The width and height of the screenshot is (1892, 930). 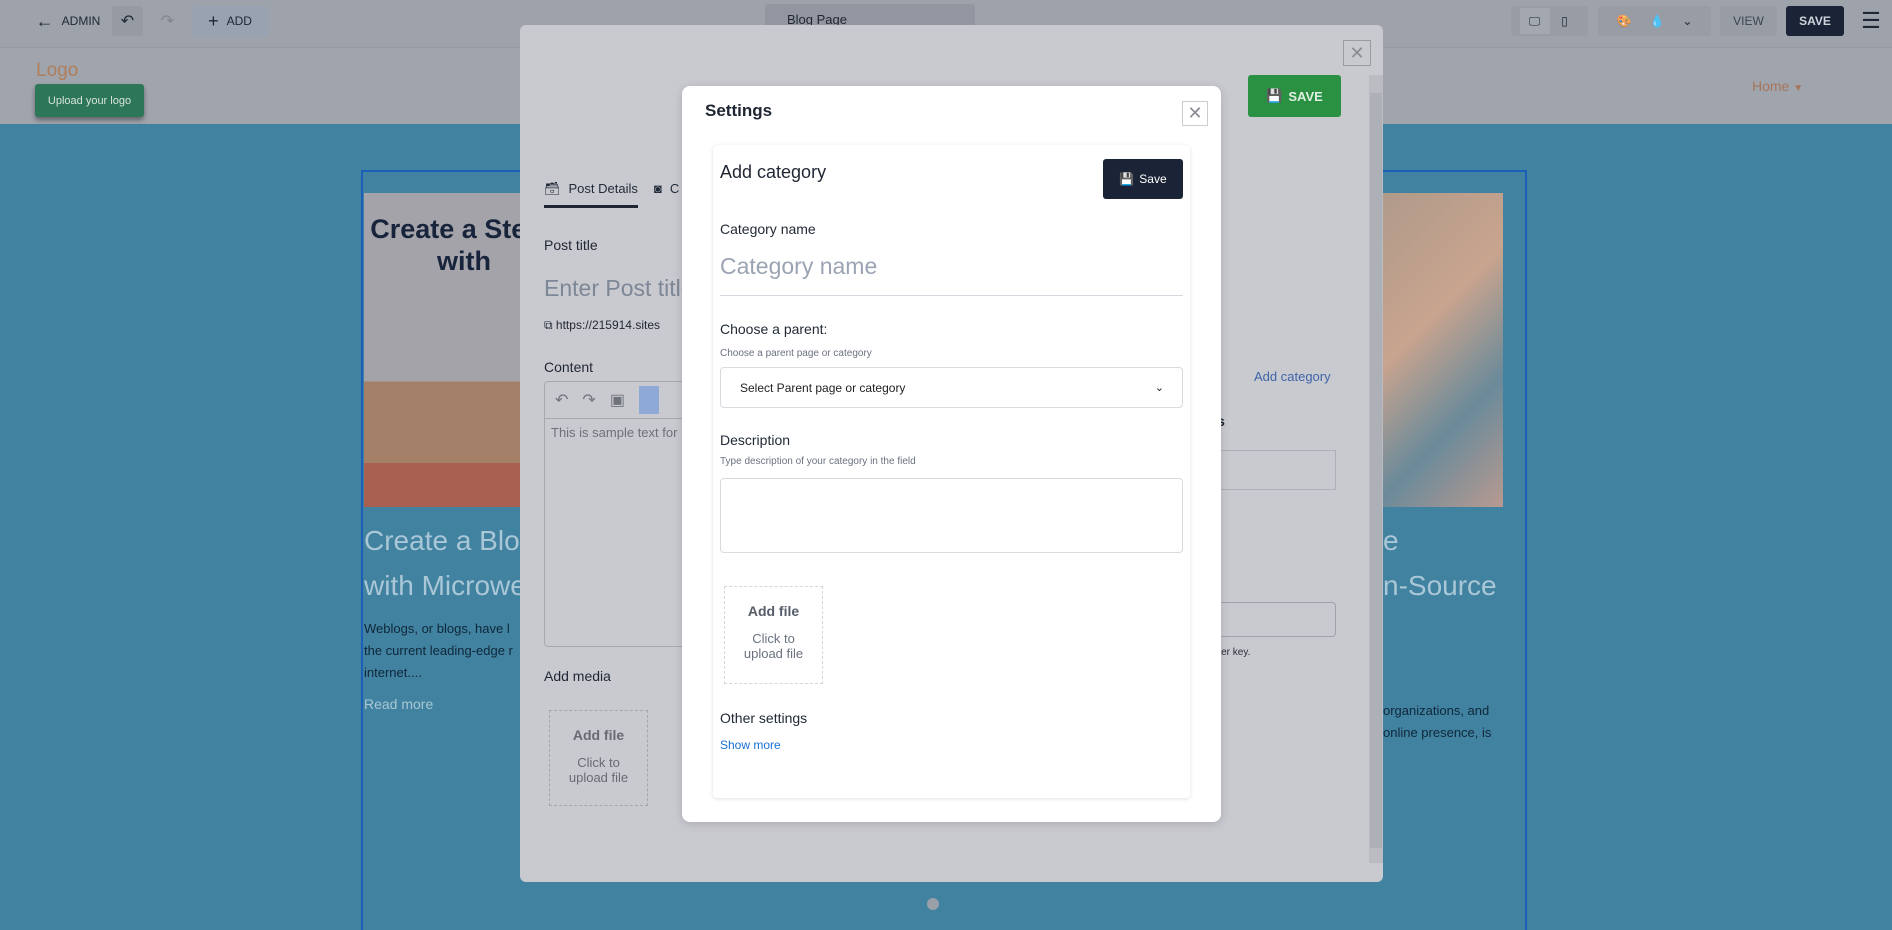 I want to click on post-title: n-Source, so click(x=1440, y=586).